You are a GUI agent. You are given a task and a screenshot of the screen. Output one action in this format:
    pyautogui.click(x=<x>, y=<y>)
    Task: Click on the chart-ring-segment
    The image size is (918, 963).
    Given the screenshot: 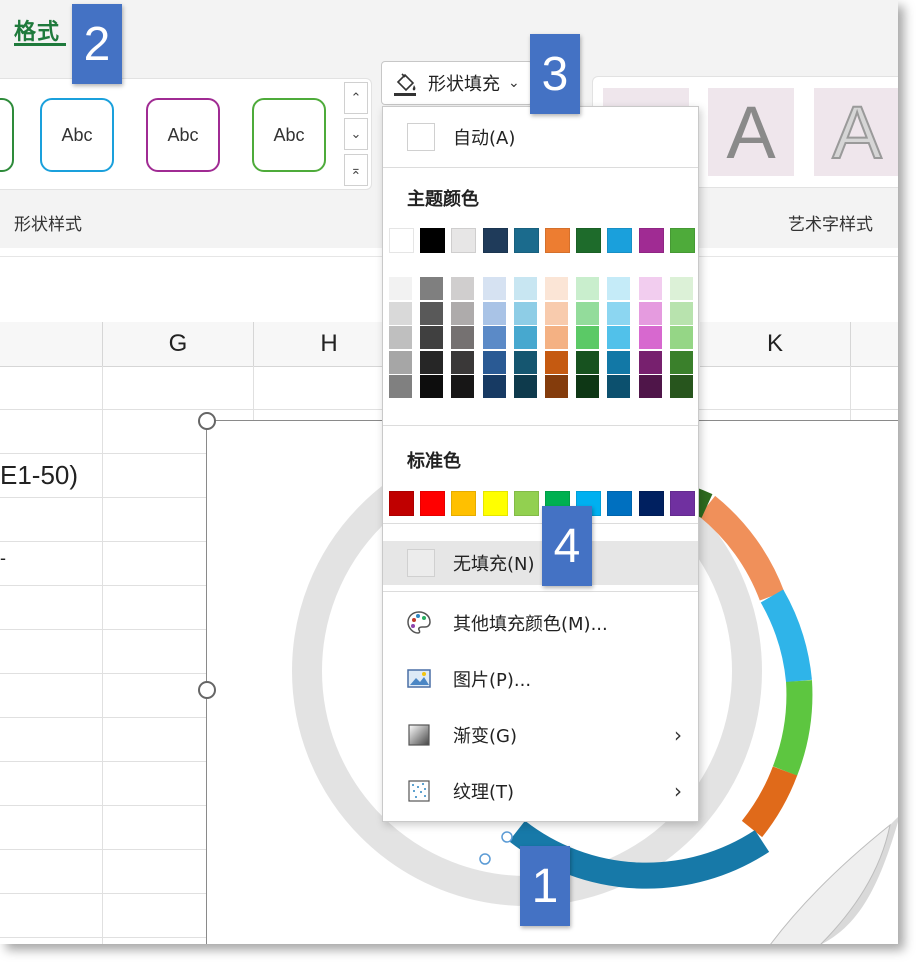 What is the action you would take?
    pyautogui.click(x=786, y=636)
    